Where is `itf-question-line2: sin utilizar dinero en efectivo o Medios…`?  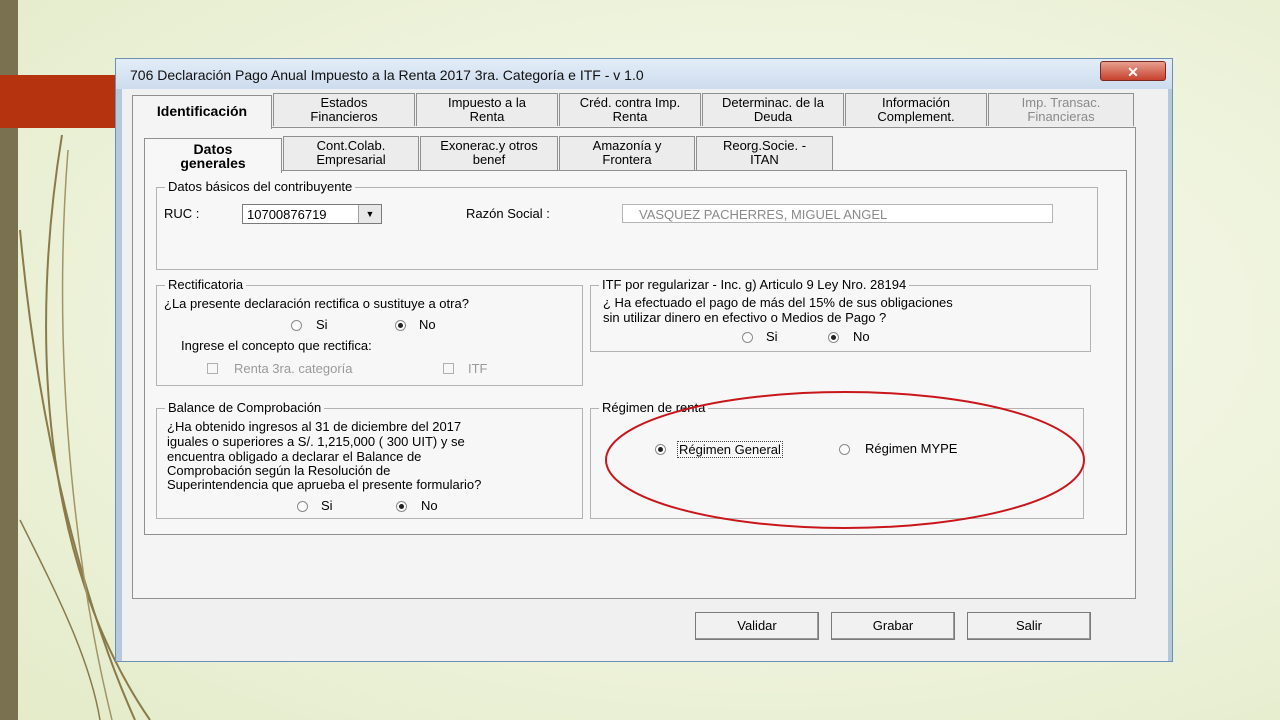 itf-question-line2: sin utilizar dinero en efectivo o Medios… is located at coordinates (745, 317).